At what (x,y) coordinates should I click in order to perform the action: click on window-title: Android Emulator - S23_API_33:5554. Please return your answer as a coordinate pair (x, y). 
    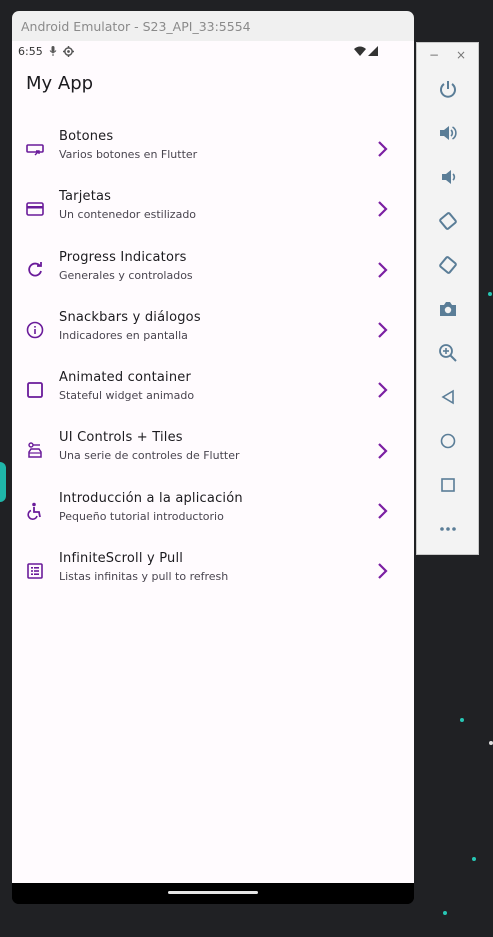
    Looking at the image, I should click on (136, 26).